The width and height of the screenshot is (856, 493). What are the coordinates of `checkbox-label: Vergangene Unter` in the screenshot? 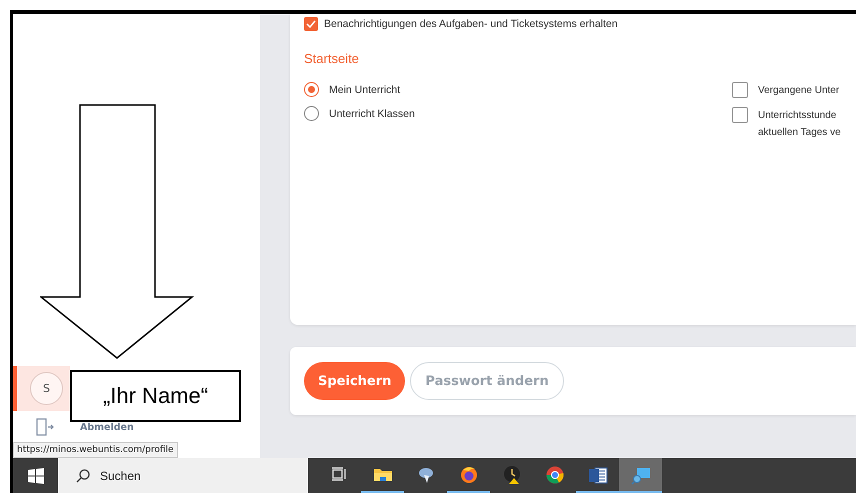 It's located at (799, 91).